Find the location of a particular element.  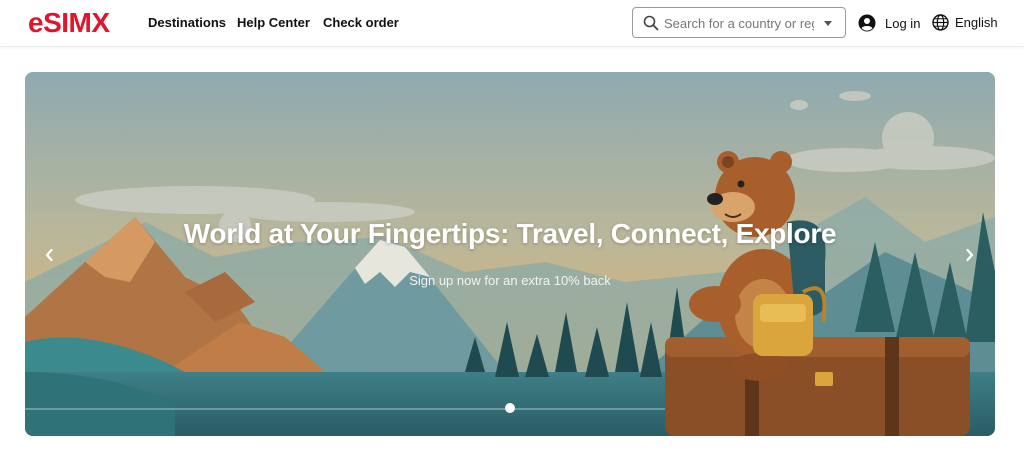

language-selector: English is located at coordinates (965, 22).